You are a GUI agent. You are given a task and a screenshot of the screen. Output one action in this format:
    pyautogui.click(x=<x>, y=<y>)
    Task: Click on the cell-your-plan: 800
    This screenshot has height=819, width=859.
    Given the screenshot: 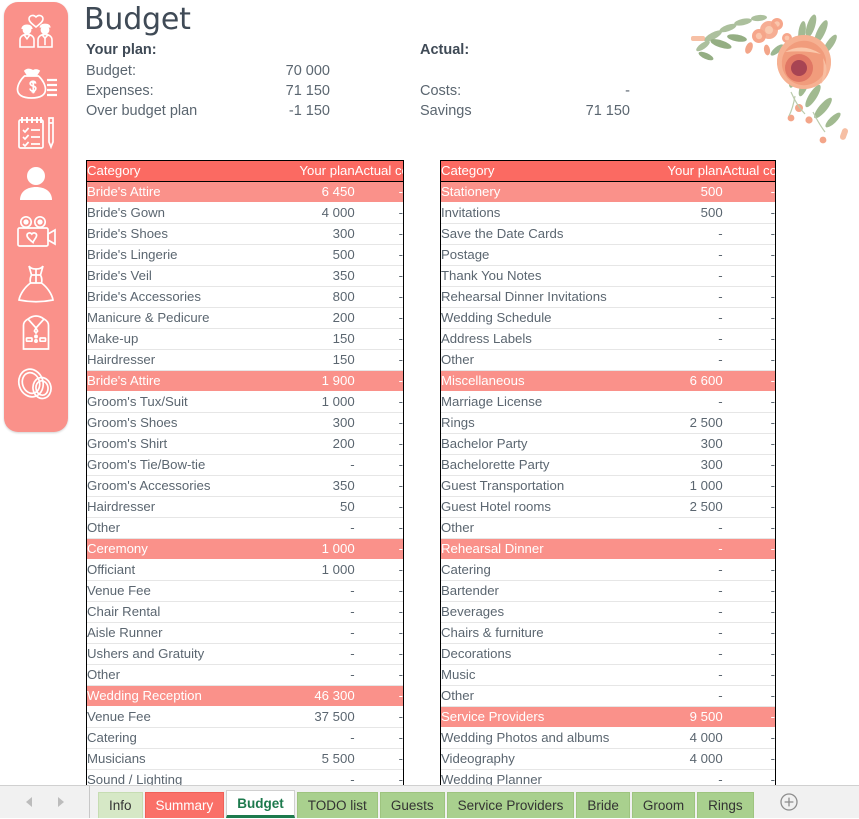 What is the action you would take?
    pyautogui.click(x=315, y=297)
    